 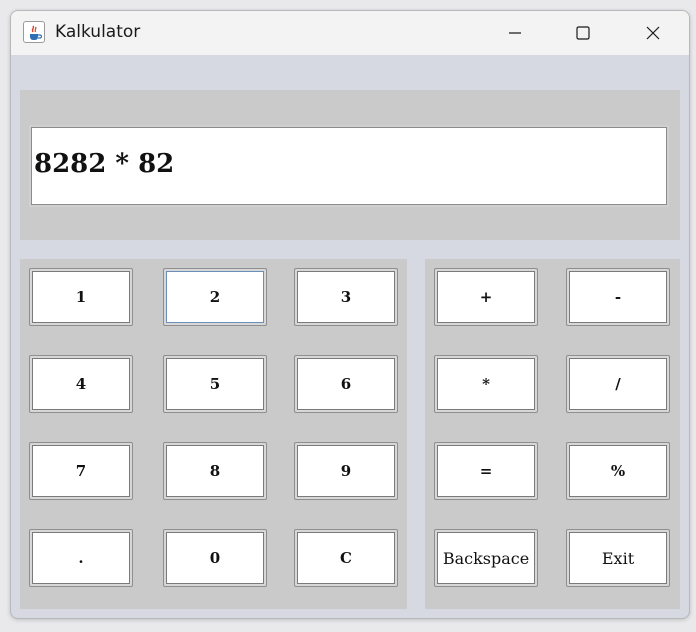 I want to click on key-4: 4, so click(x=81, y=384).